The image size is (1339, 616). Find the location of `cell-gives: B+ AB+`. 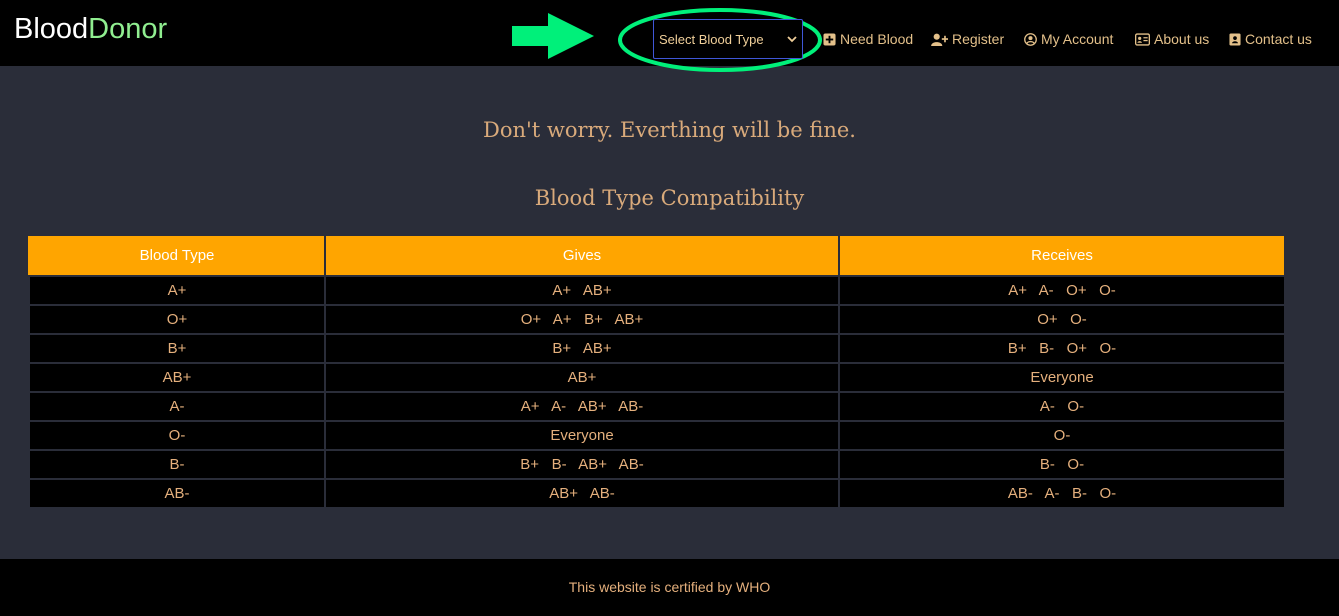

cell-gives: B+ AB+ is located at coordinates (582, 348).